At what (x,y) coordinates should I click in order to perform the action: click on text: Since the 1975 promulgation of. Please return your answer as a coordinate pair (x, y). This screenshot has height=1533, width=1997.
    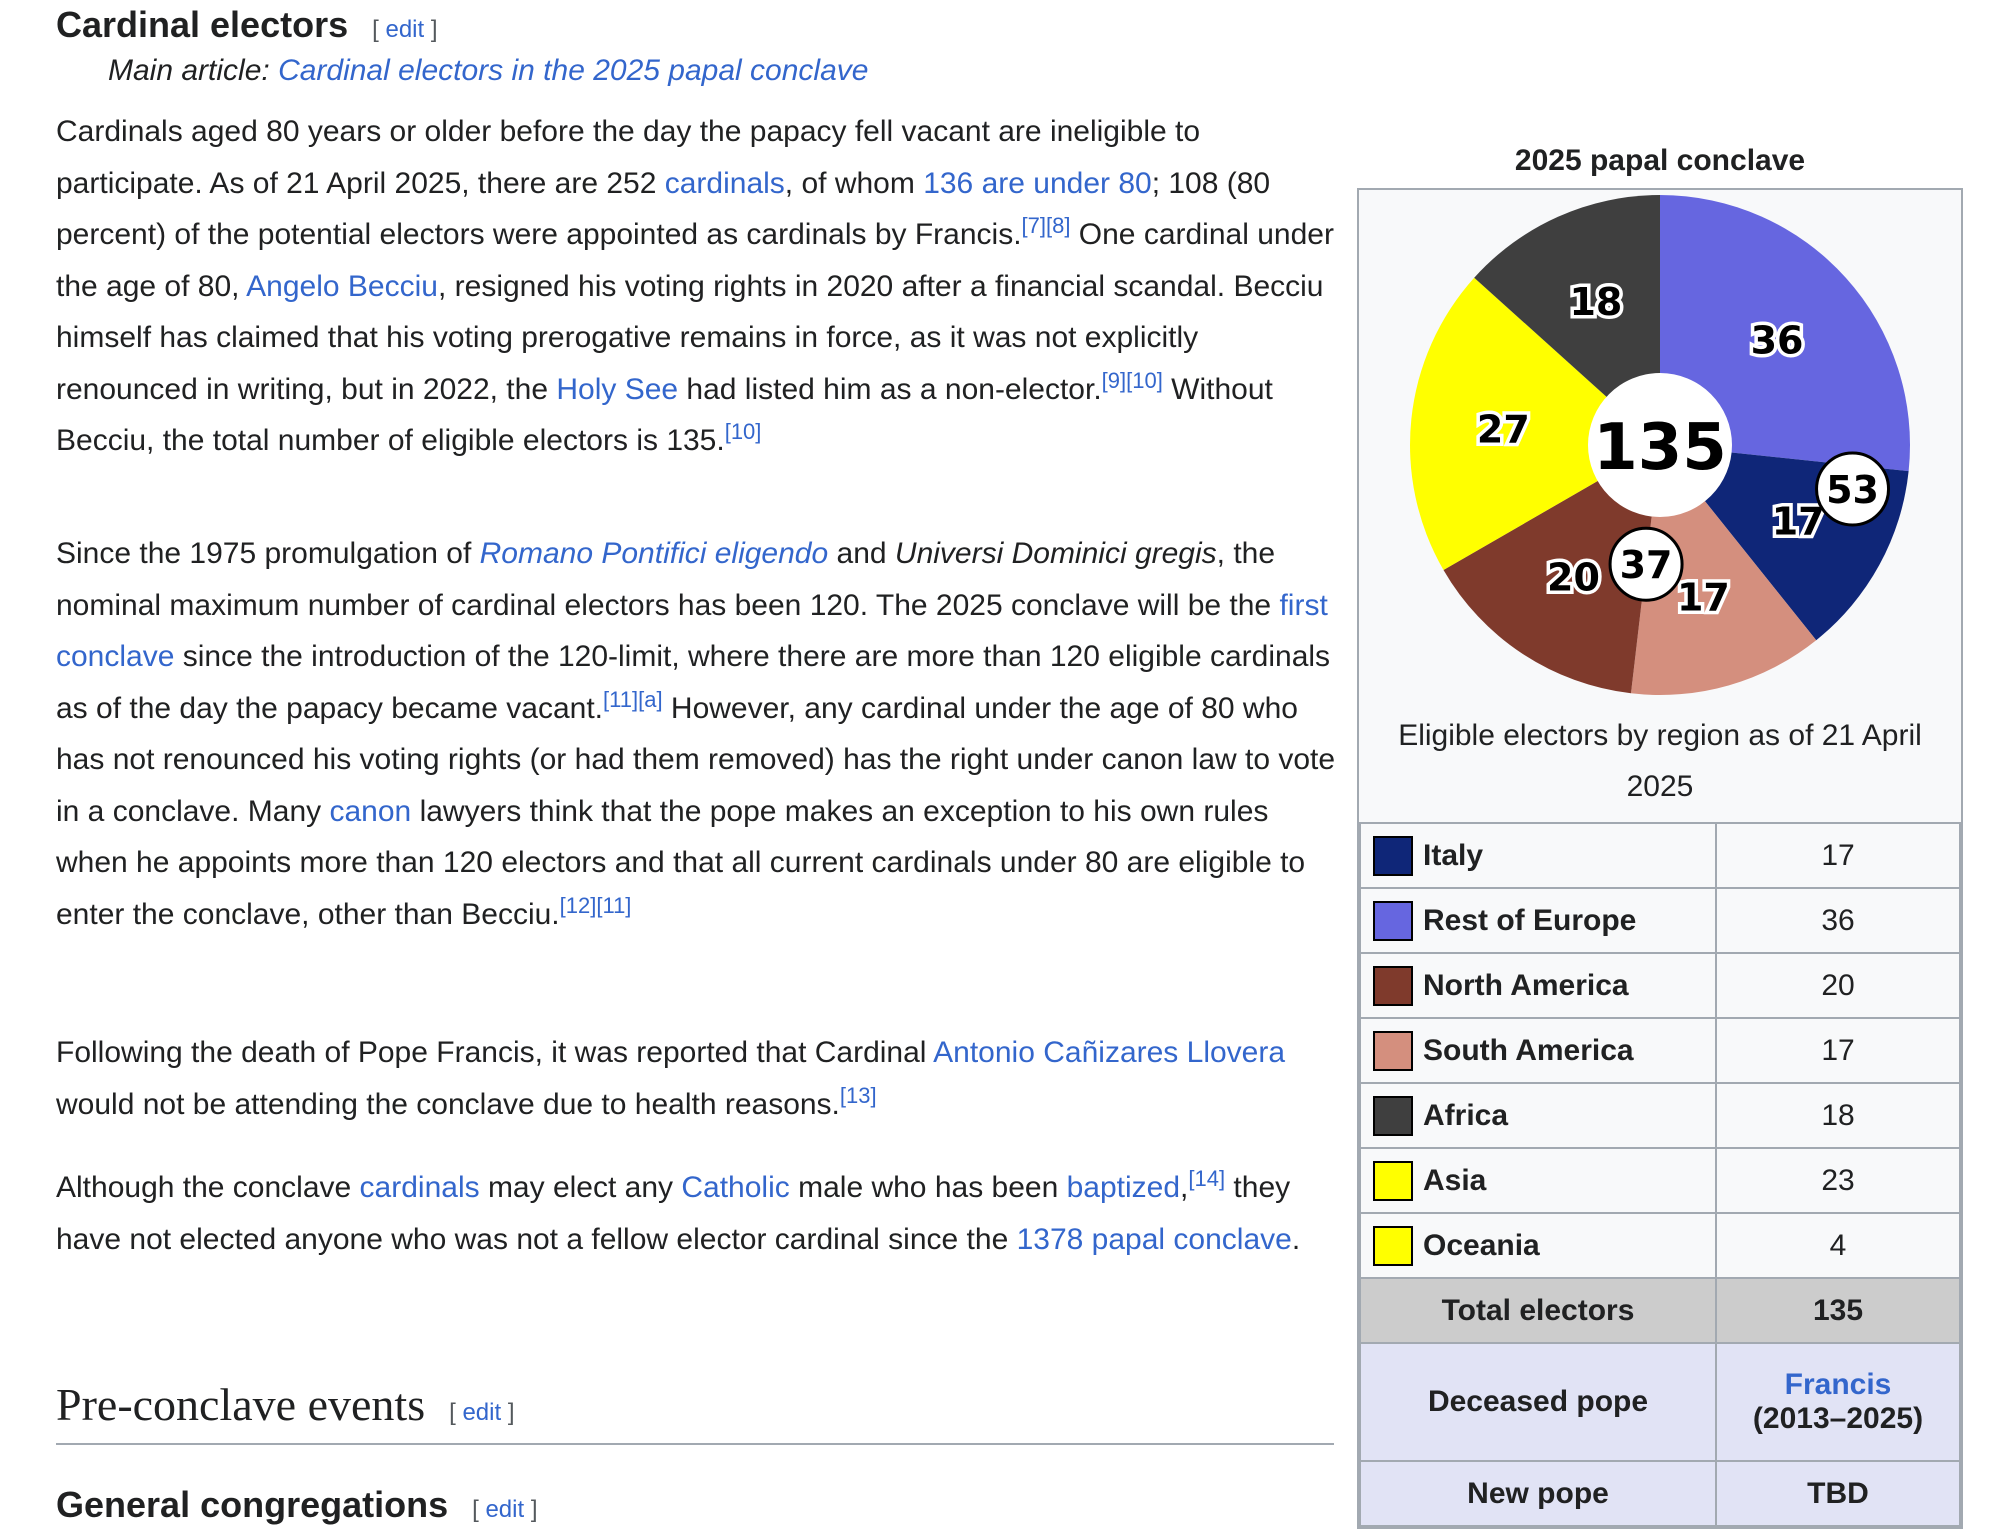
    Looking at the image, I should click on (268, 553).